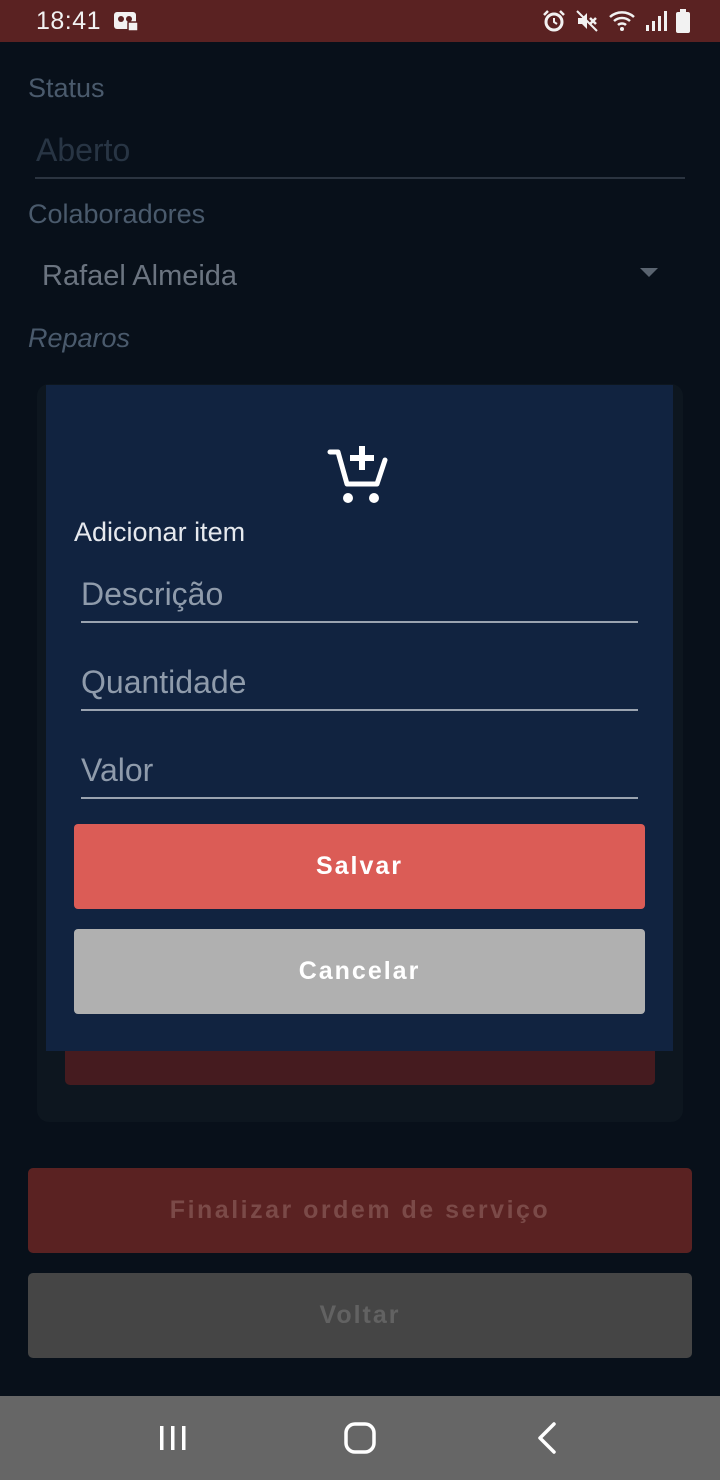  What do you see at coordinates (79, 338) in the screenshot?
I see `repairs-label: Reparos` at bounding box center [79, 338].